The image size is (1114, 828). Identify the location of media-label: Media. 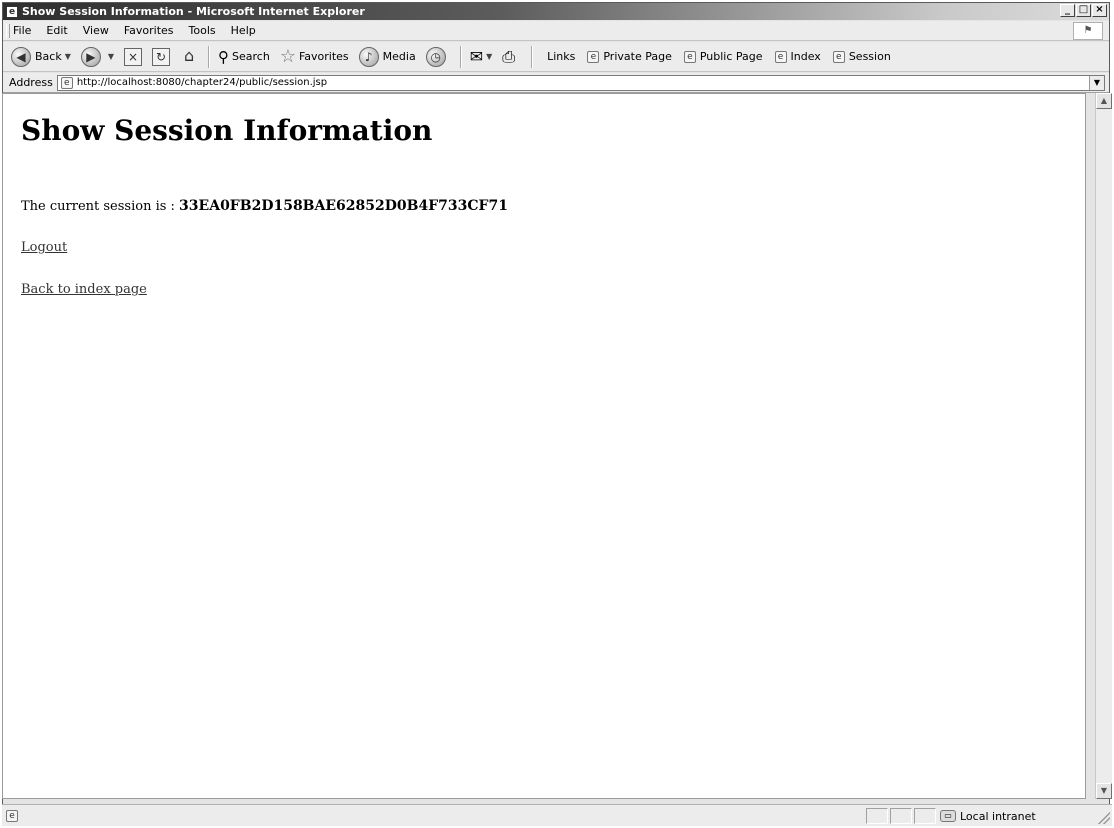
(399, 56).